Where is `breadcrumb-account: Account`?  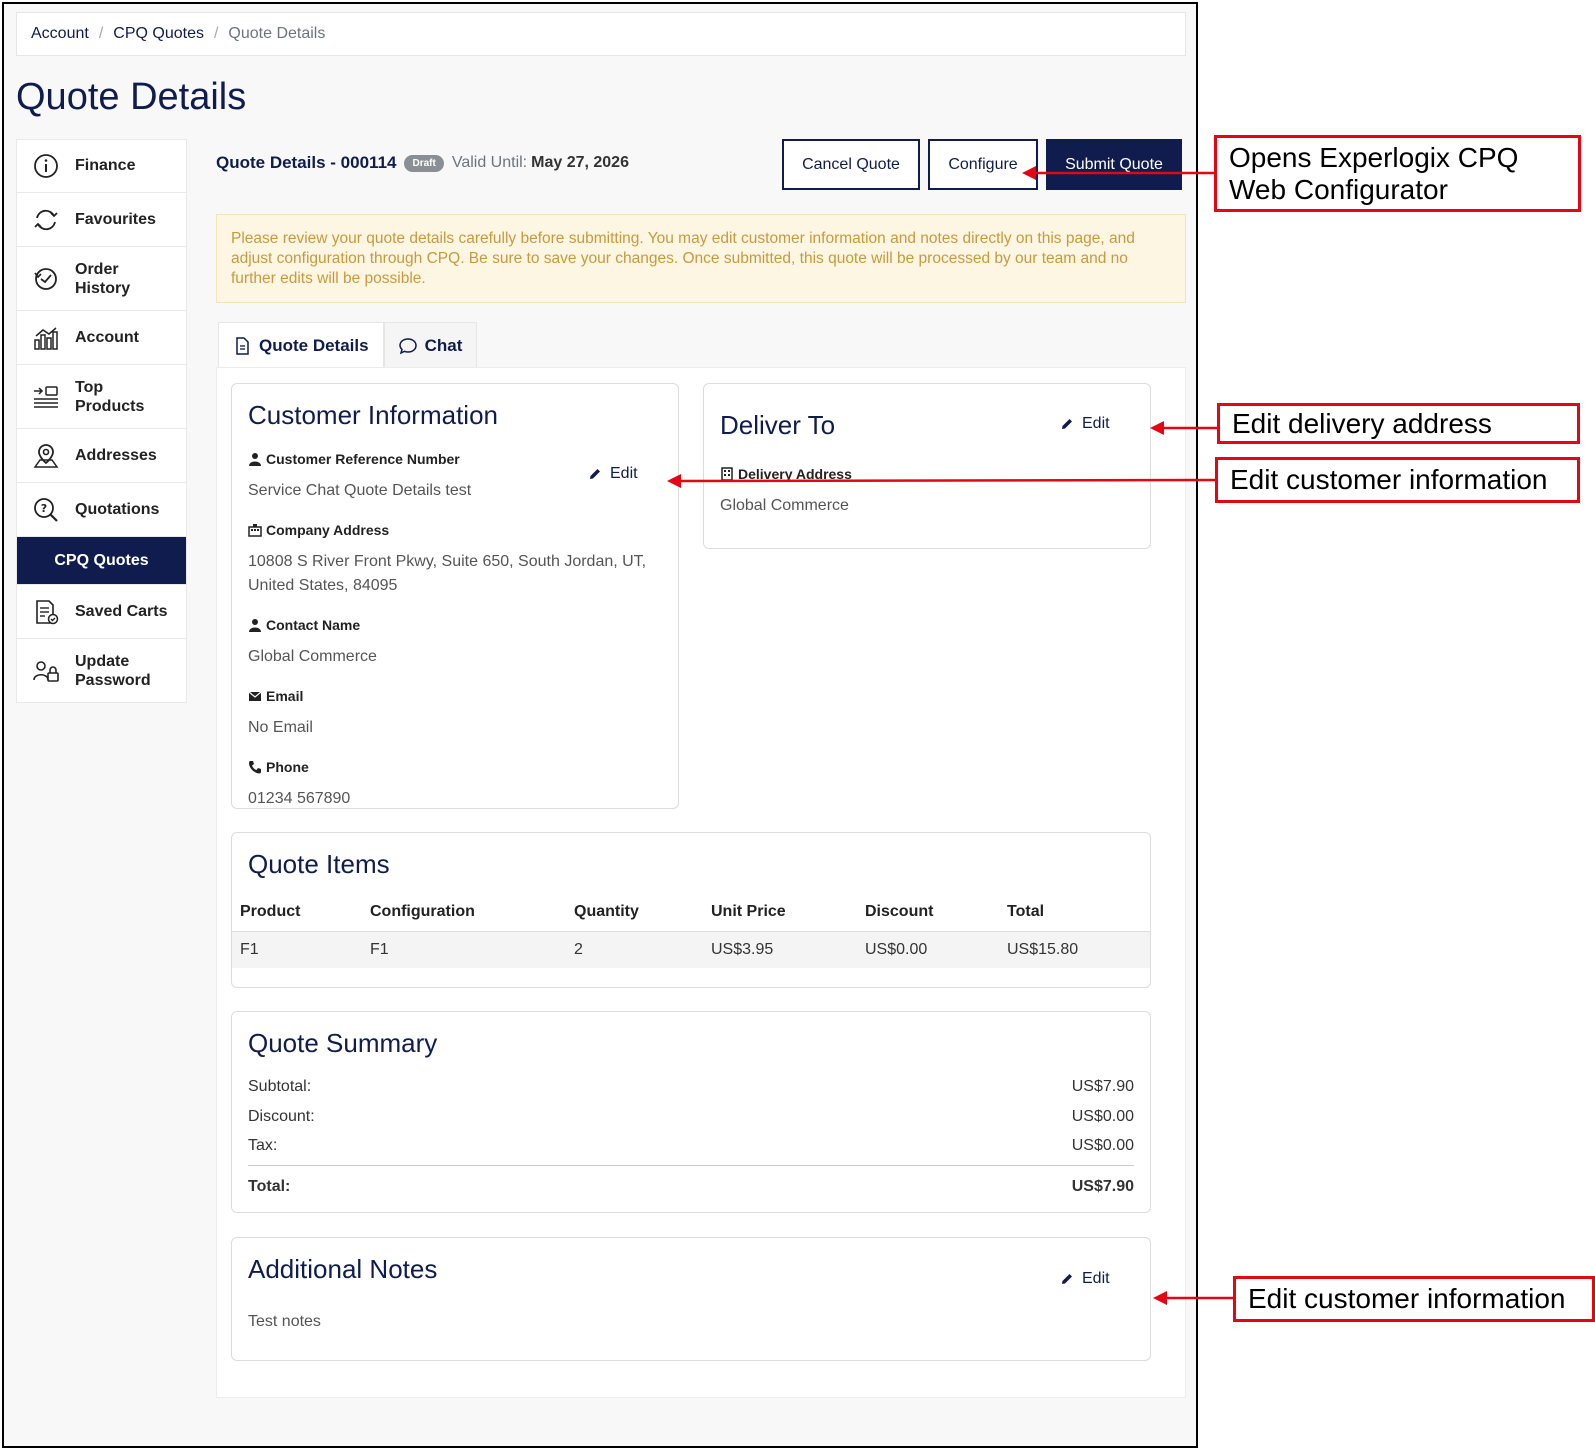 breadcrumb-account: Account is located at coordinates (60, 34).